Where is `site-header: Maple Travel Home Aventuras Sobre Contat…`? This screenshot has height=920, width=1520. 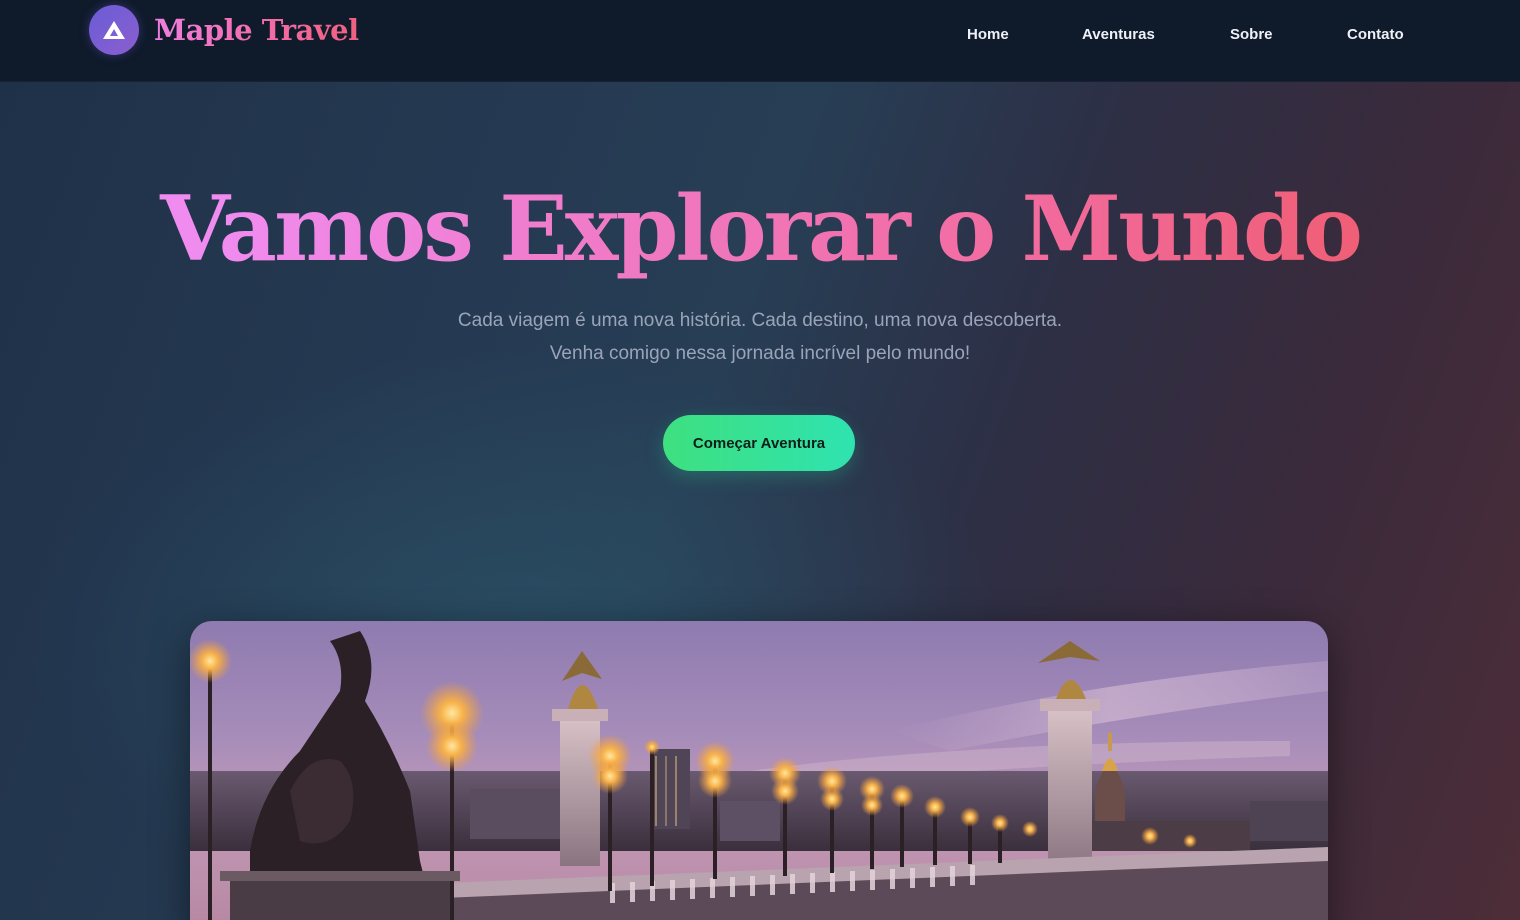 site-header: Maple Travel Home Aventuras Sobre Contat… is located at coordinates (760, 41).